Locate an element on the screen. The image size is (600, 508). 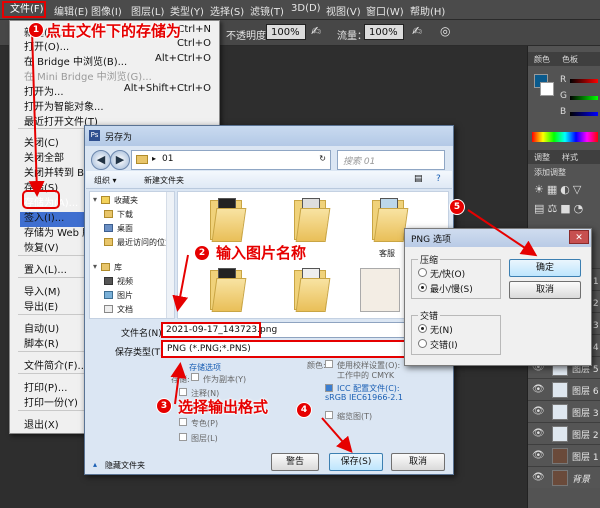
menu-item-save-for-web: 存储为 Web 所 is located at coordinates (58, 231).